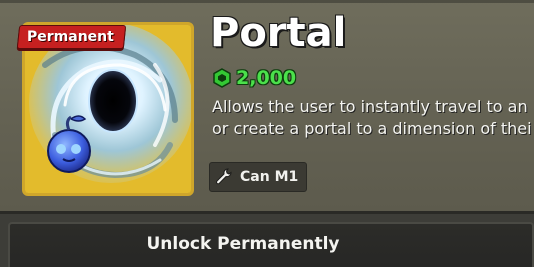  I want to click on permanent-badge: Permanent, so click(71, 37).